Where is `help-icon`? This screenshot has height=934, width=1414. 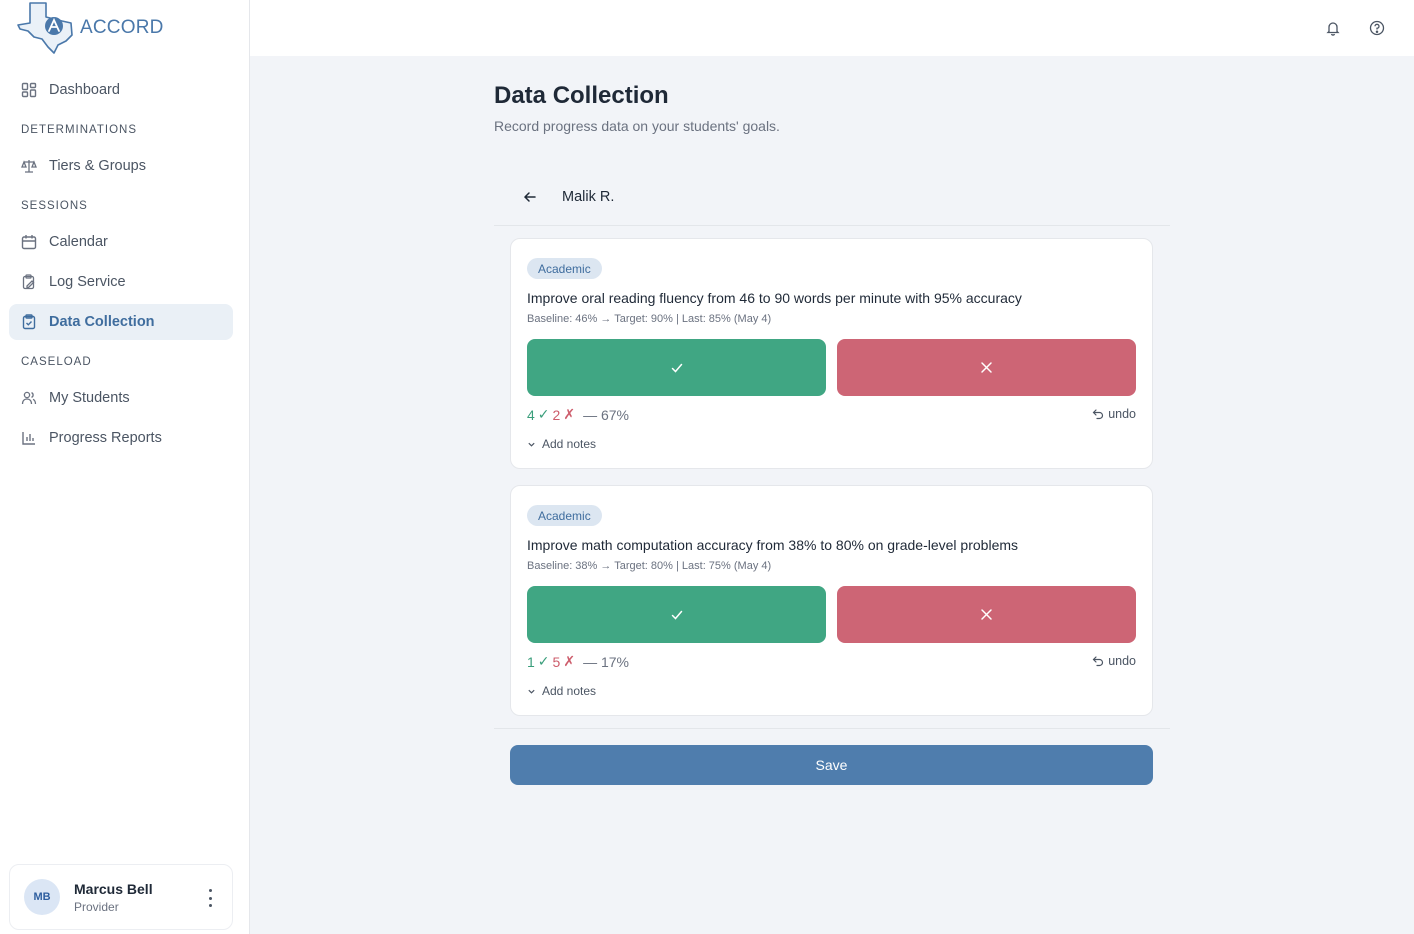
help-icon is located at coordinates (1377, 28).